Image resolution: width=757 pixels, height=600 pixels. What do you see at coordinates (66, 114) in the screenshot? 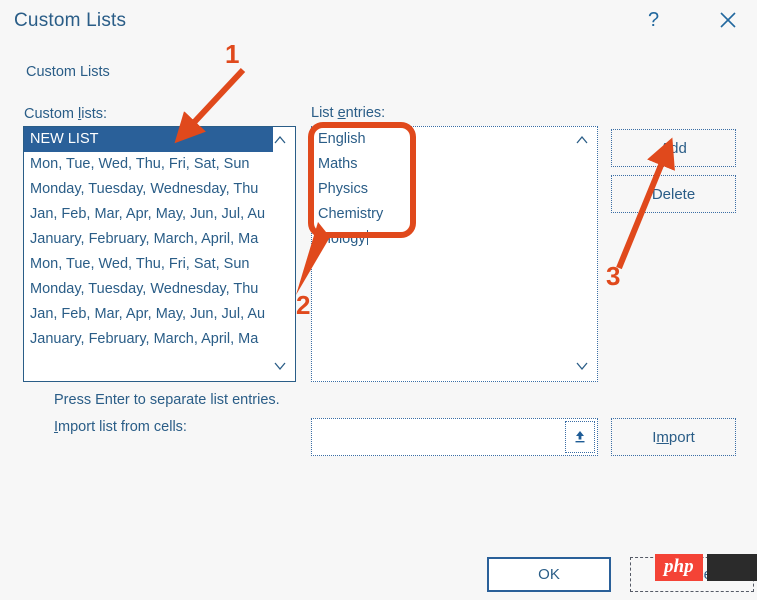
I see `custom-lists-label: Custom lists:` at bounding box center [66, 114].